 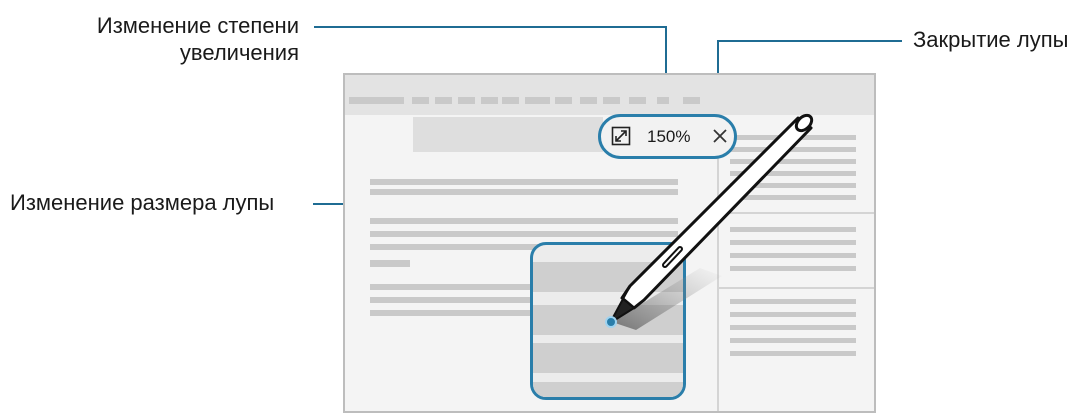 I want to click on pen-contact-point, so click(x=611, y=322).